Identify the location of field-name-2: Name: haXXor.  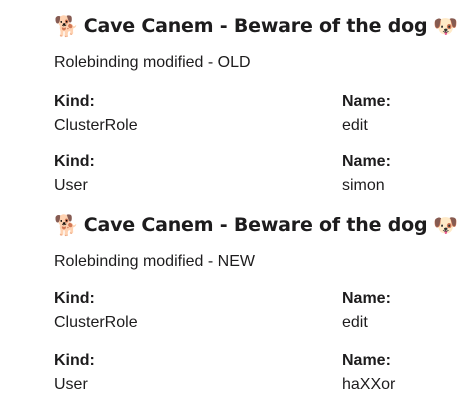
(368, 373).